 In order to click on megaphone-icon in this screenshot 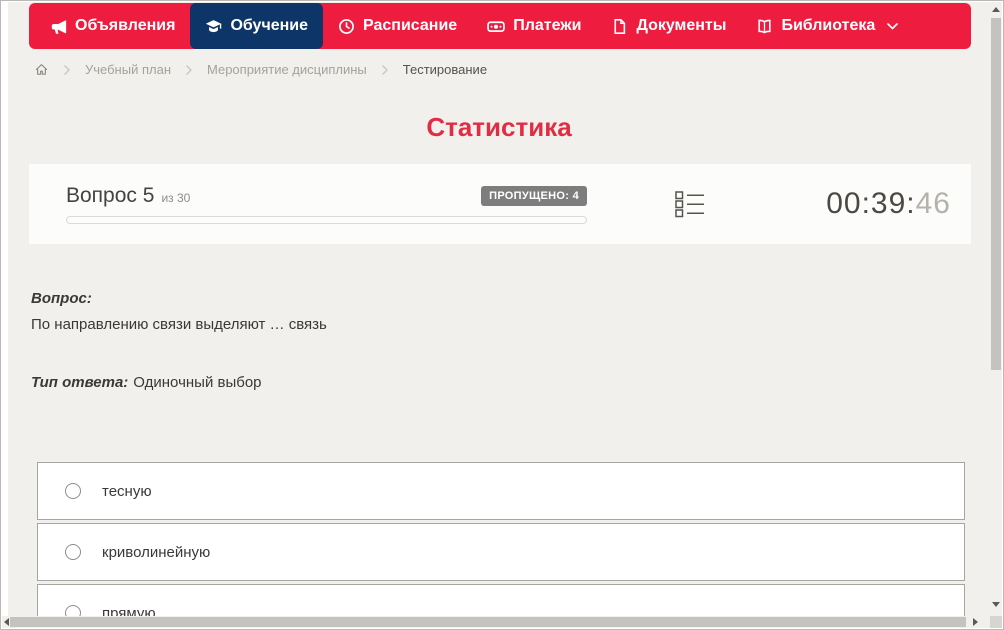, I will do `click(58, 26)`.